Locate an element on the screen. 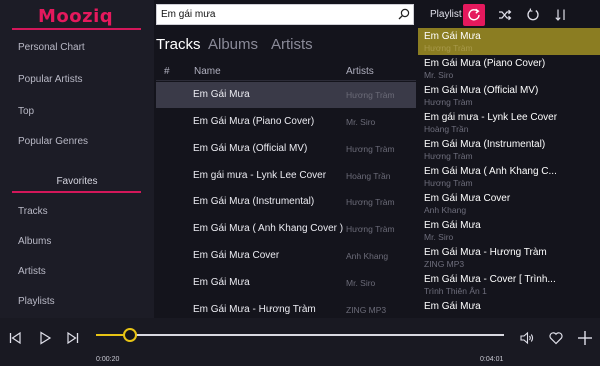 The width and height of the screenshot is (600, 366). table-row: Em Gái Mưa Hương Tràm is located at coordinates (286, 95).